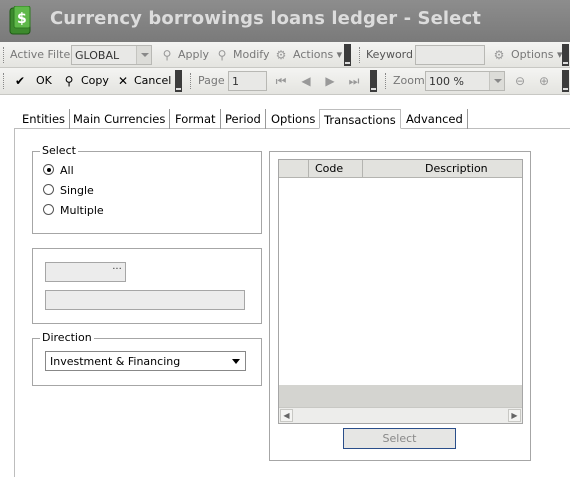 This screenshot has width=570, height=477. Describe the element at coordinates (399, 438) in the screenshot. I see `select-button: Select` at that location.